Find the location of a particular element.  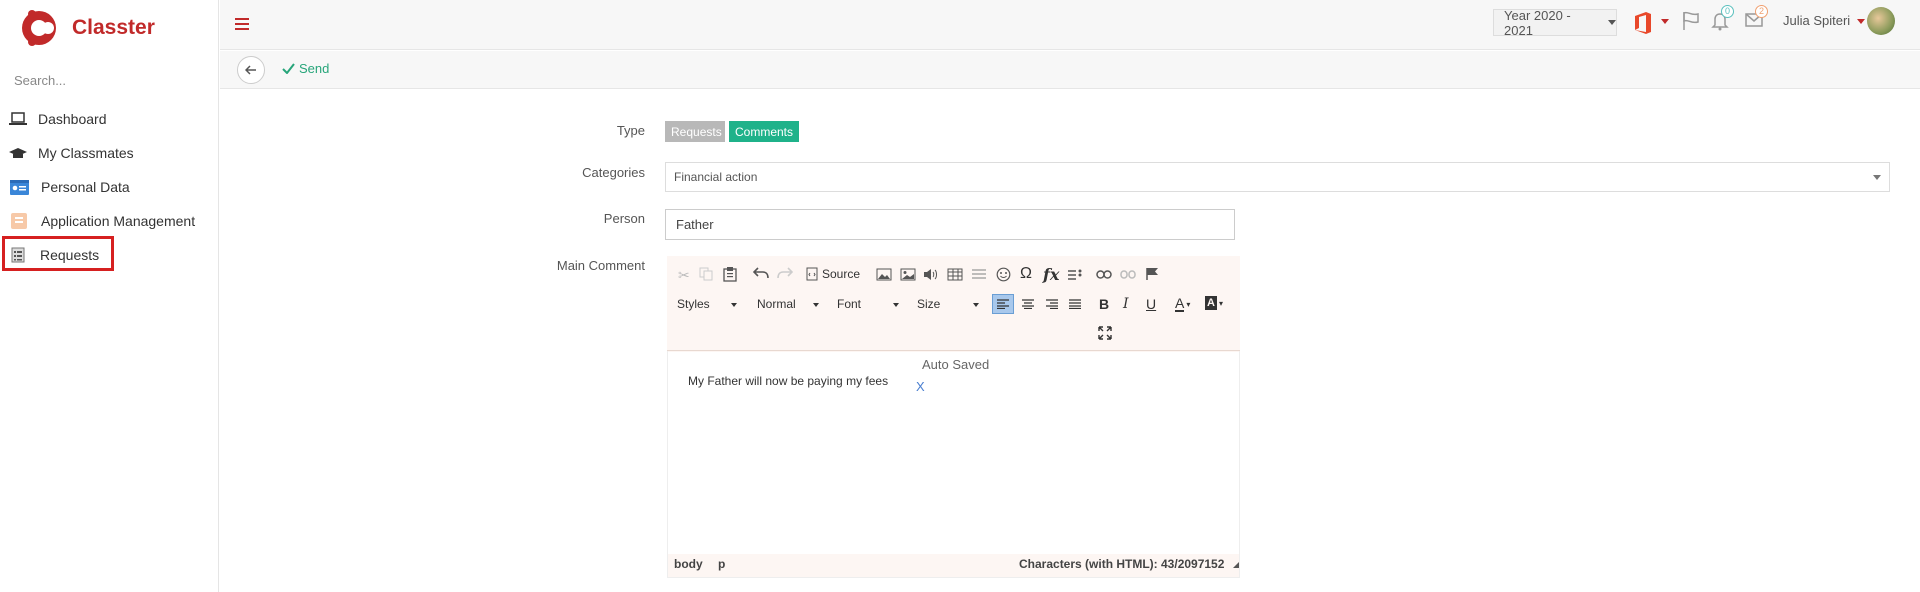

send-button: Send is located at coordinates (305, 68).